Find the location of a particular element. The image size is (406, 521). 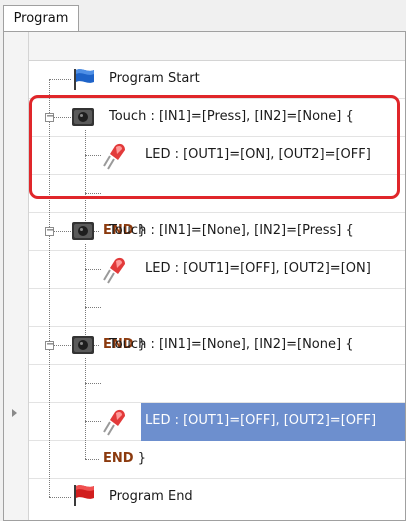

led-command-2: LED : [OUT1]=[OFF], [OUT2]=[ON] is located at coordinates (258, 269).